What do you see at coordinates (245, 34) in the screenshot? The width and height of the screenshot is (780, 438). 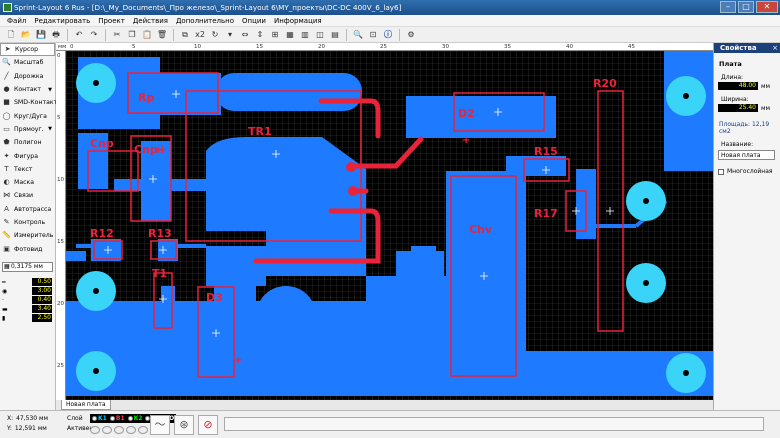 I see `mirror-horizontal-icon: ⇔` at bounding box center [245, 34].